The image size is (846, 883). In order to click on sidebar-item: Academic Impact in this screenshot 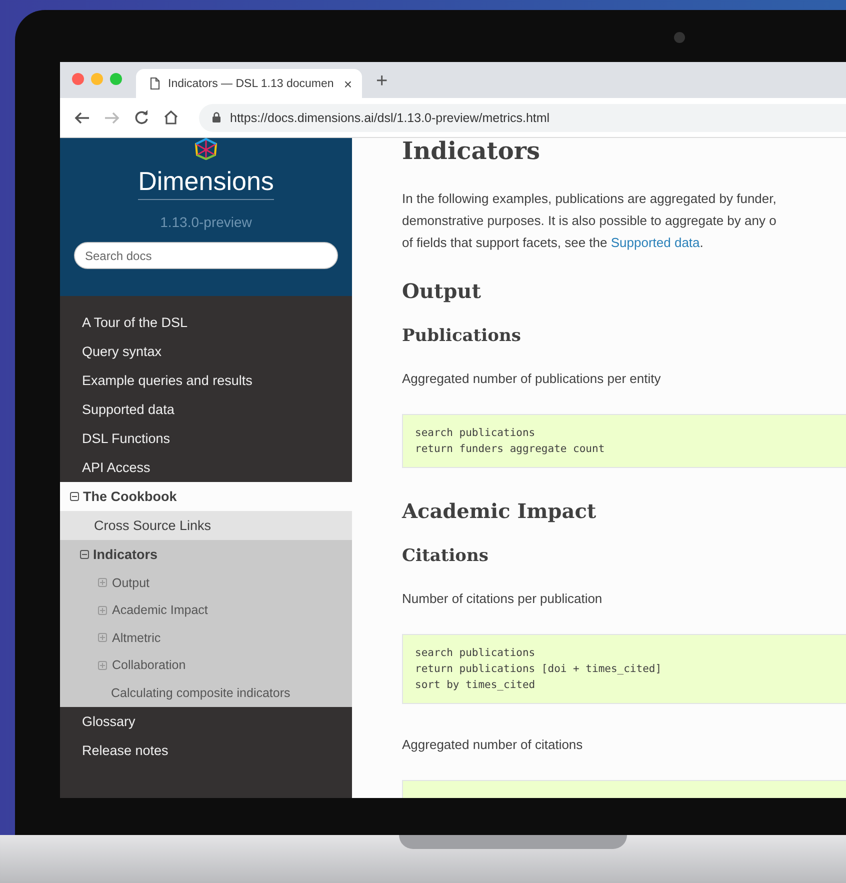, I will do `click(206, 610)`.